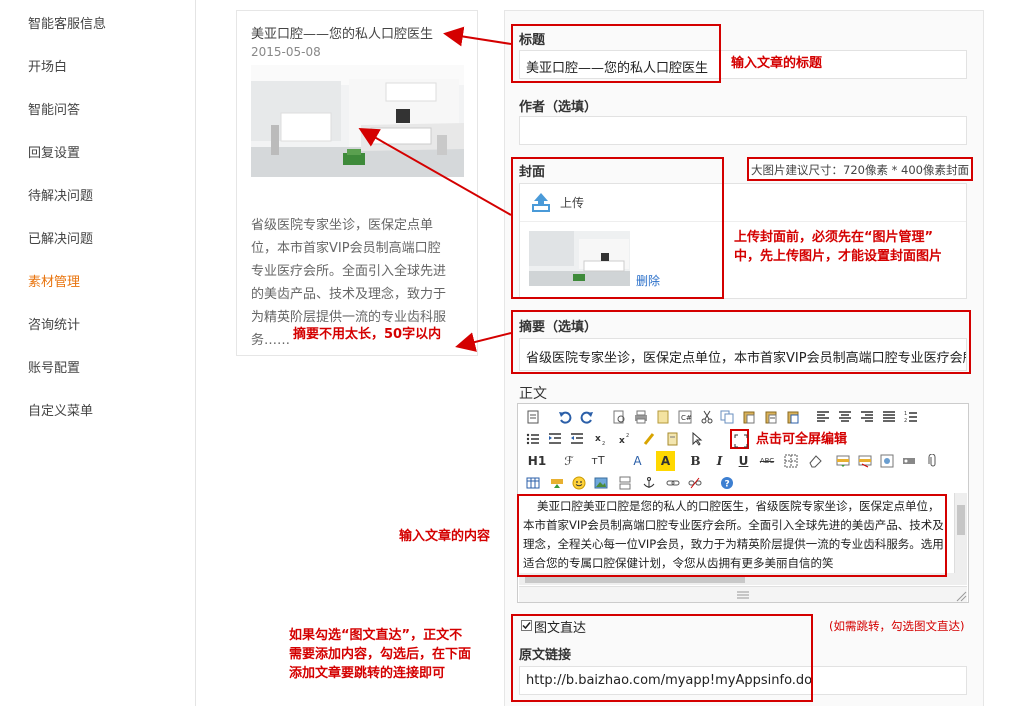 The height and width of the screenshot is (706, 1017). Describe the element at coordinates (60, 194) in the screenshot. I see `sidebar-item-pending: 待解决问题` at that location.